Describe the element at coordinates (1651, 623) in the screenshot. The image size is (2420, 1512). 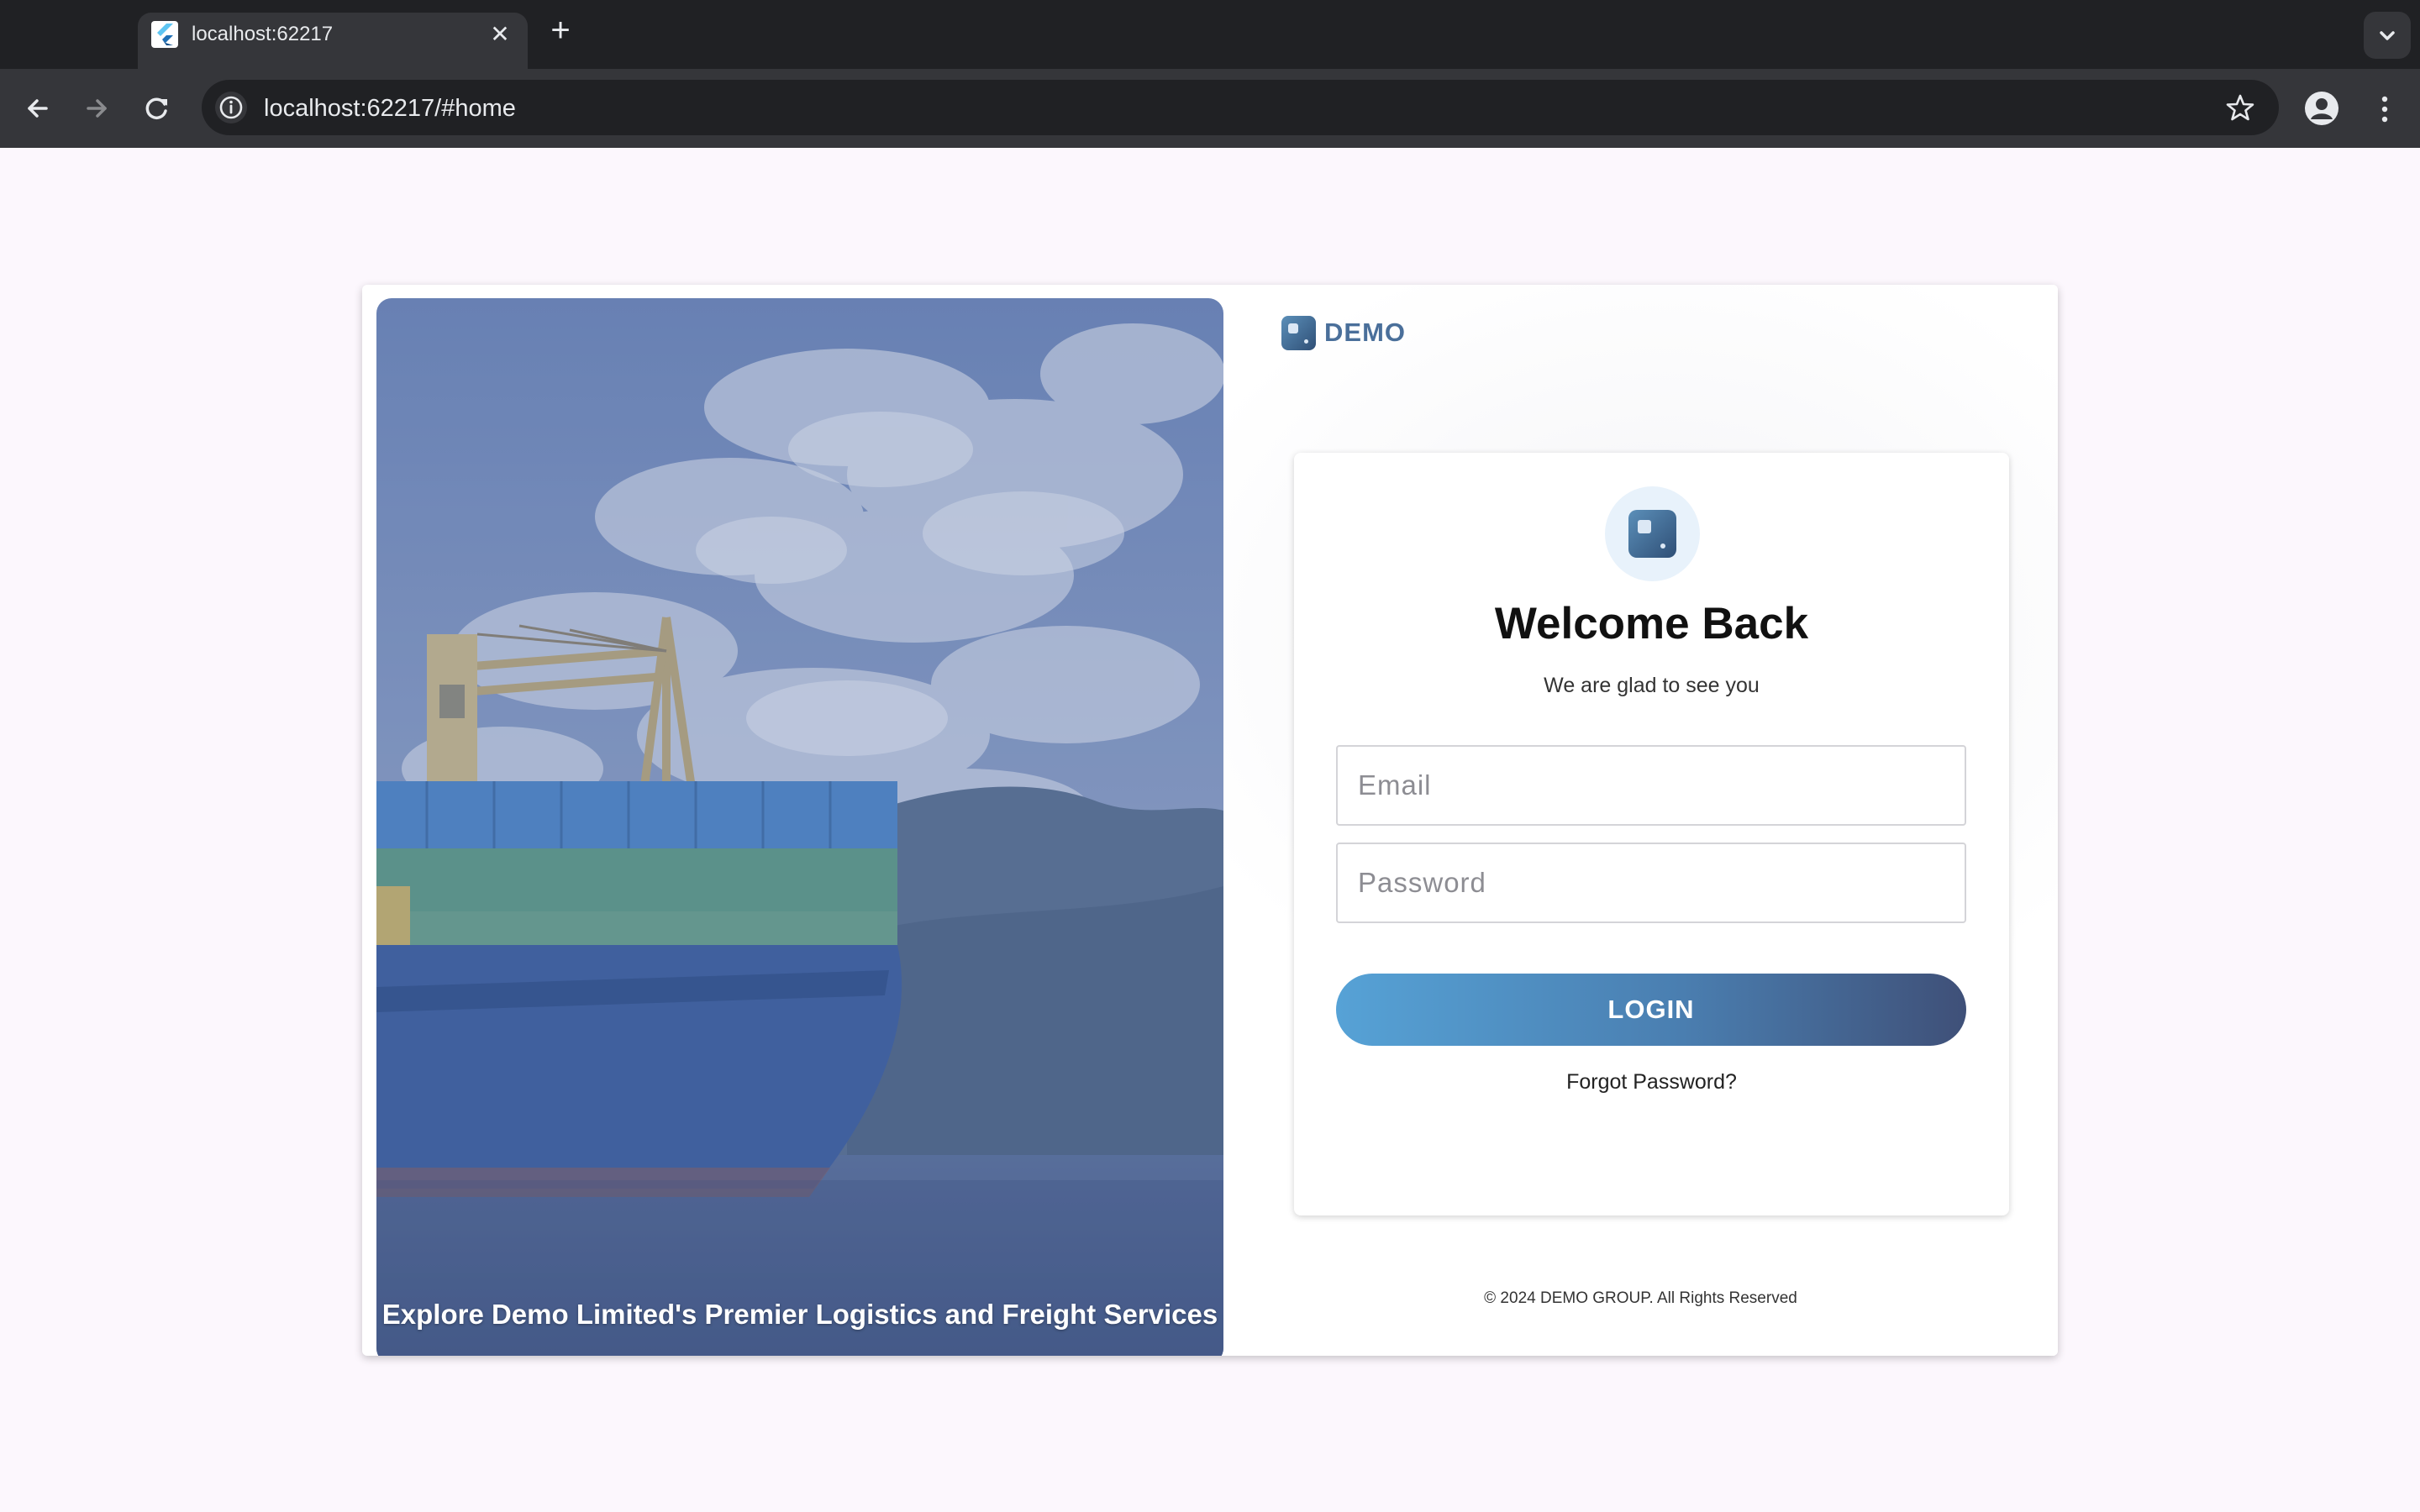
I see `login-title: Welcome Back` at that location.